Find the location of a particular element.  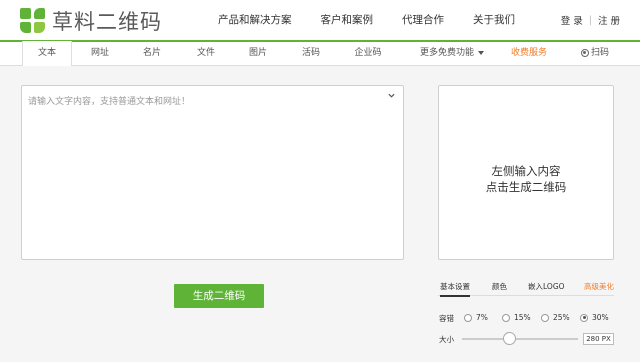

radio-label: 15% is located at coordinates (522, 317).